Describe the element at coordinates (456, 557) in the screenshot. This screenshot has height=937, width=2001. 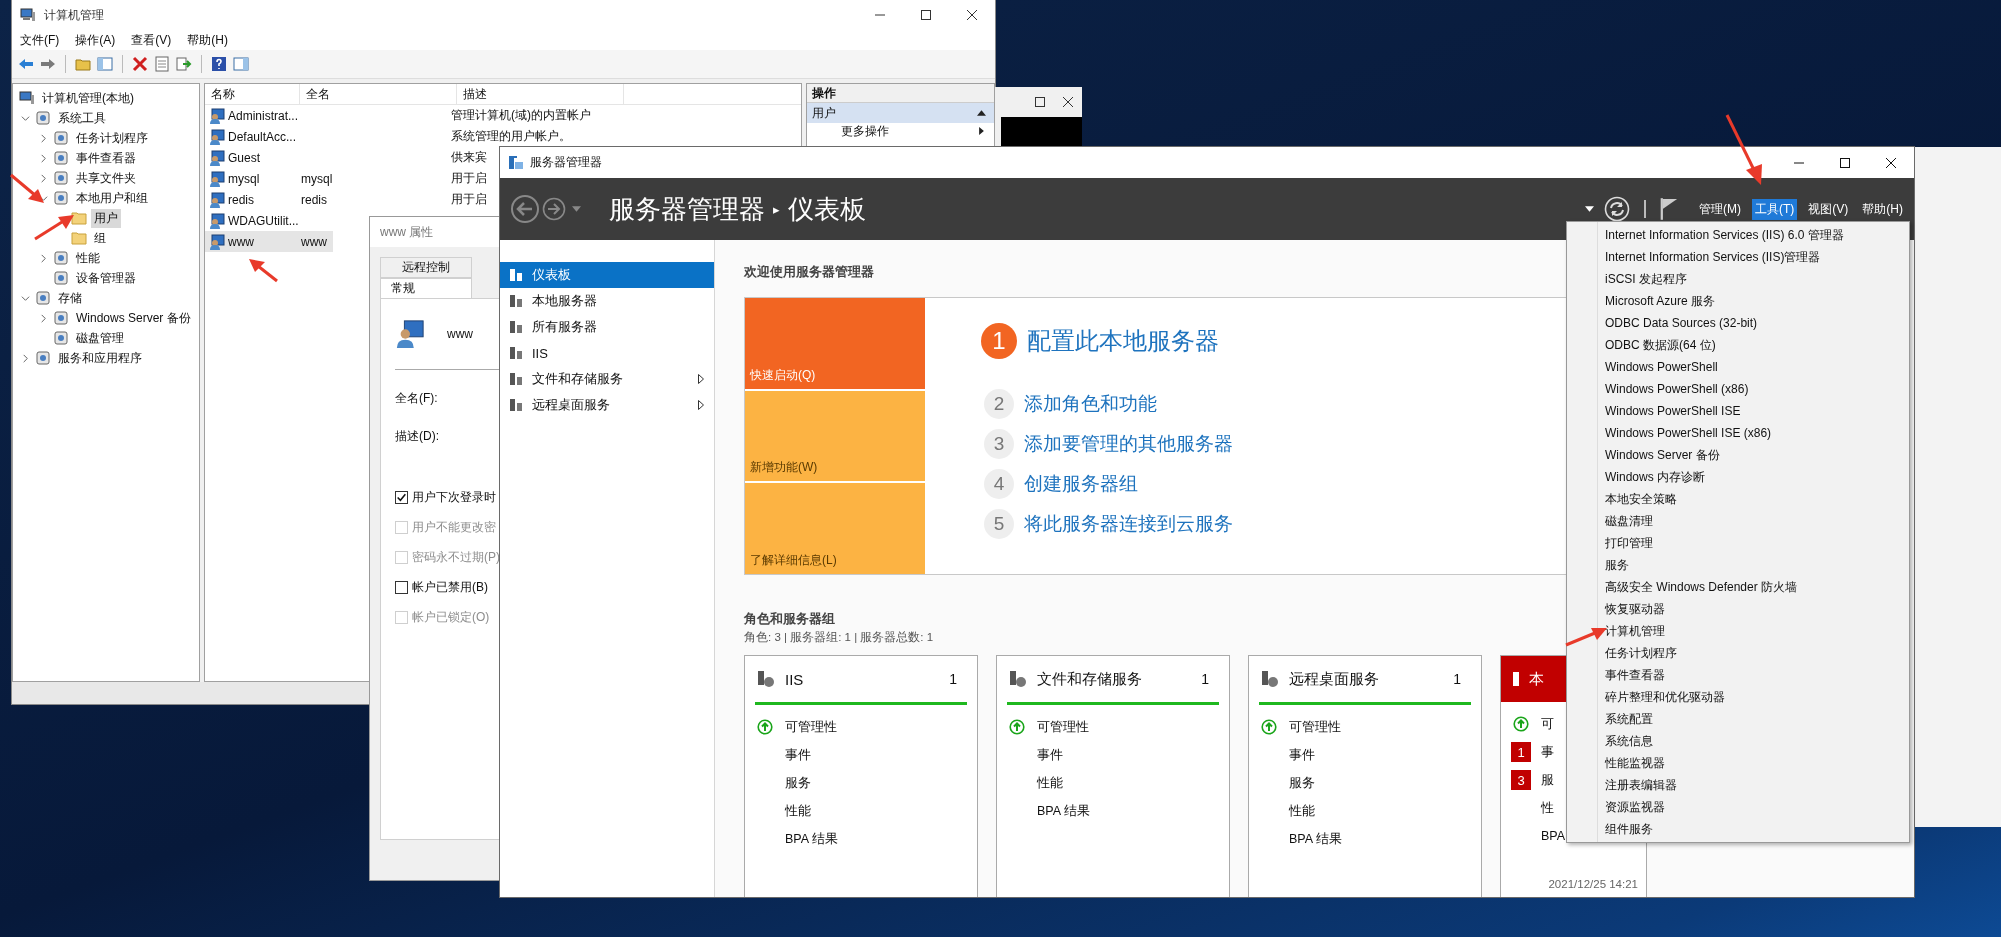
I see `checkbox-label: 密码永不过期(P)` at that location.